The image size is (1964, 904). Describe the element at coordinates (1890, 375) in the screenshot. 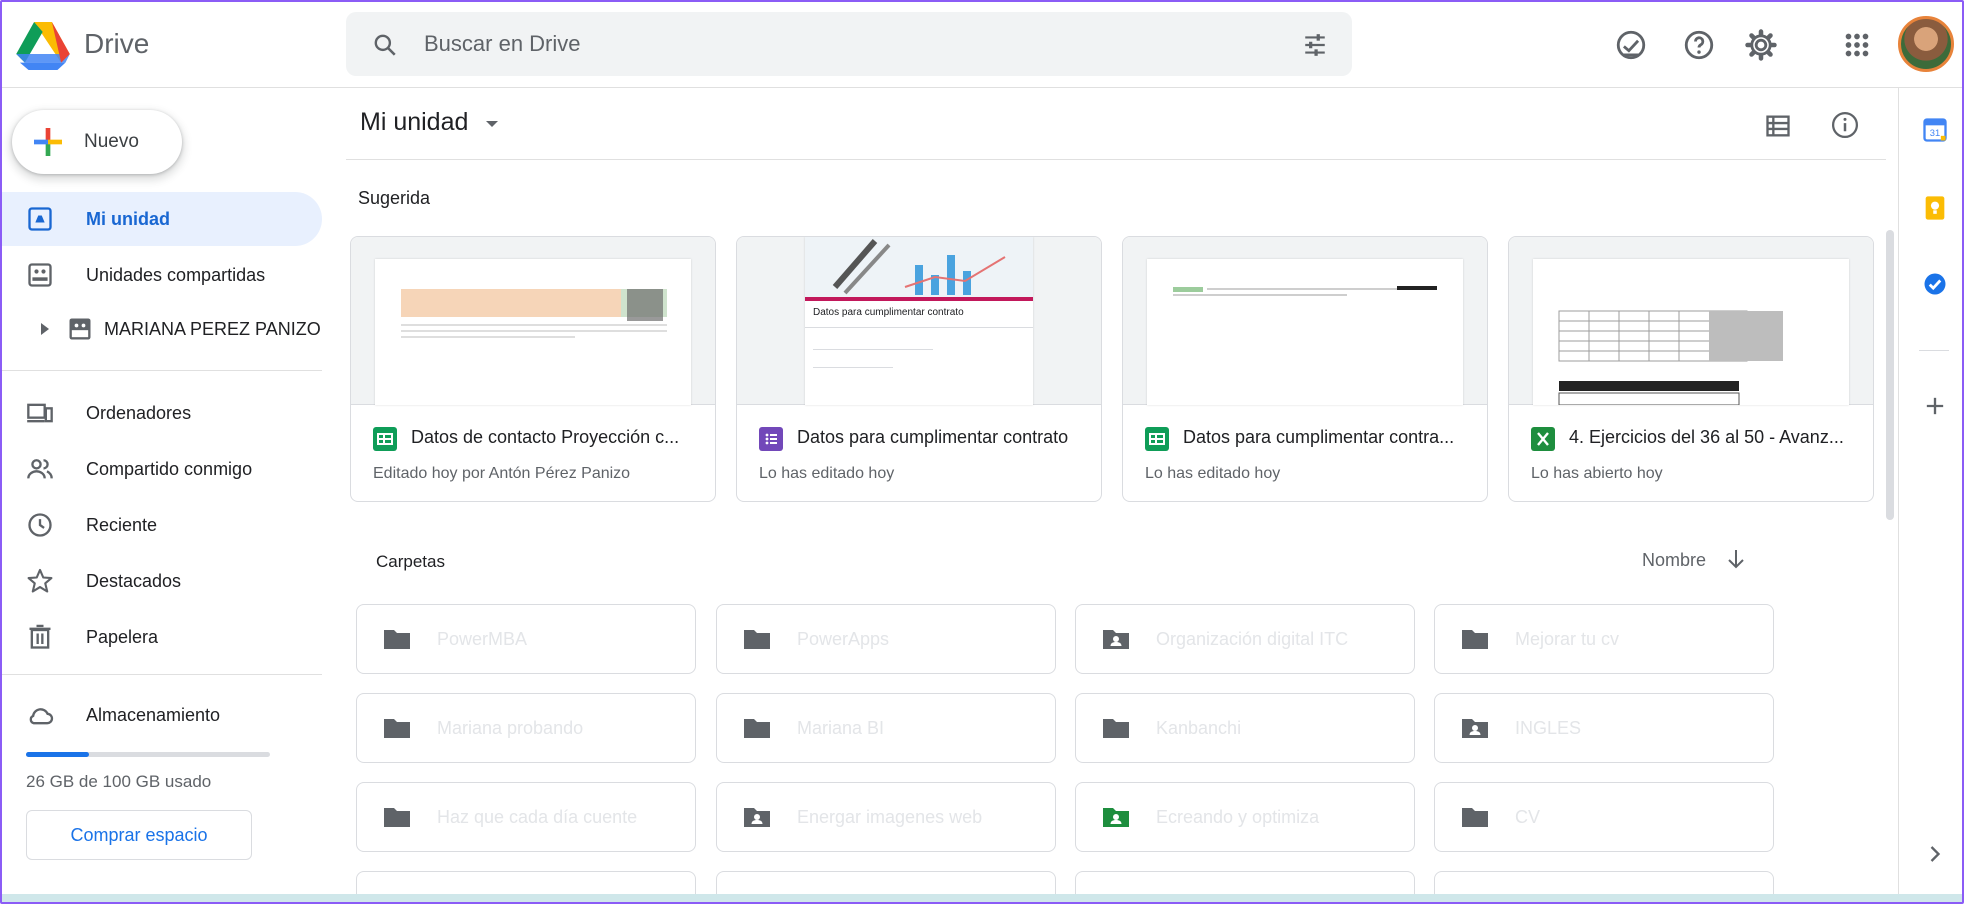

I see `scrollbar-thumb` at that location.